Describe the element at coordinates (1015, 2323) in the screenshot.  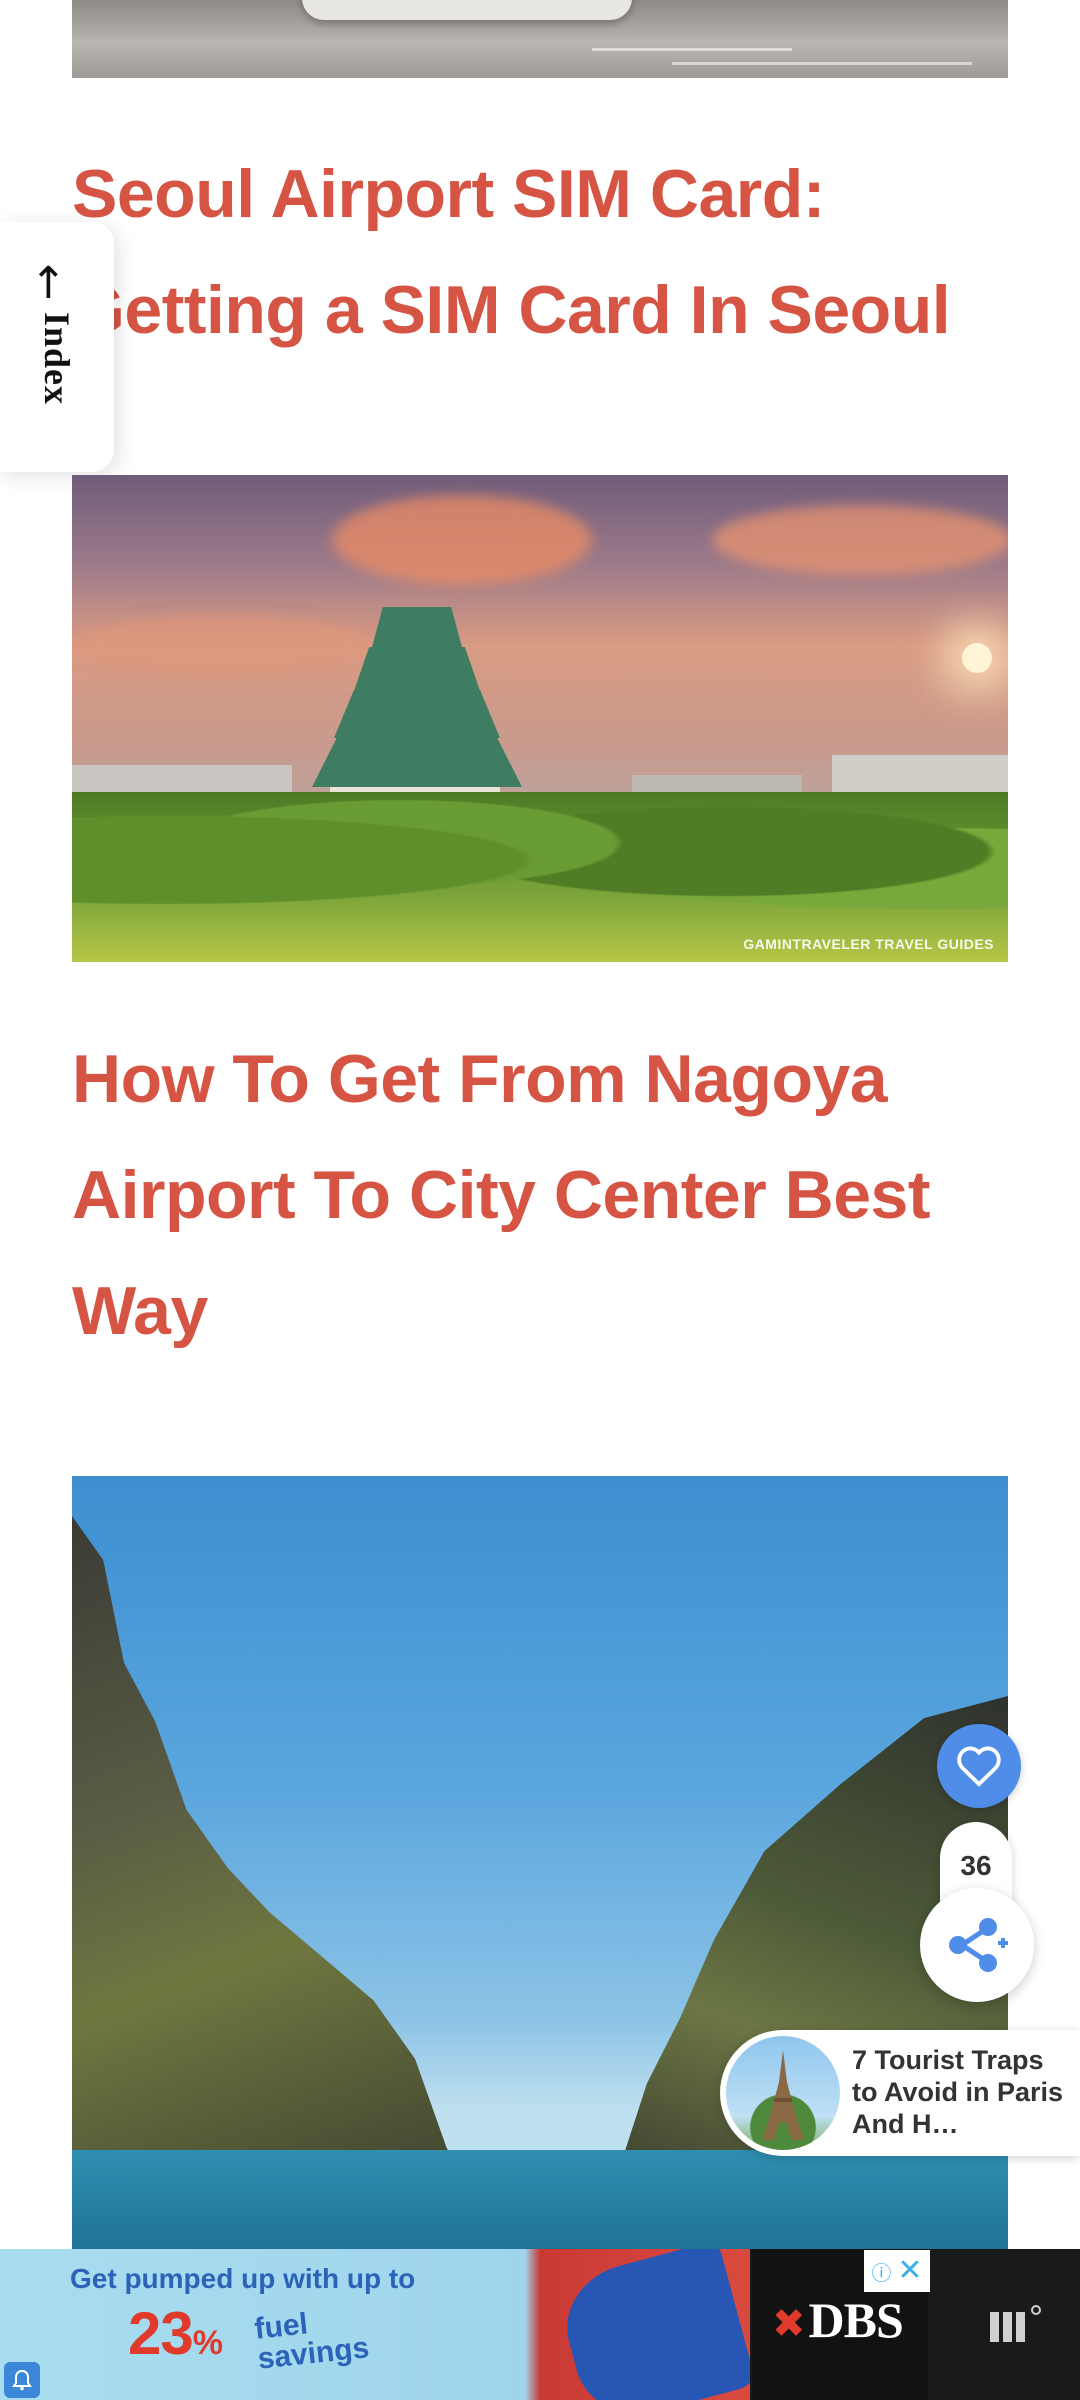
I see `ad-network-logo-icon` at that location.